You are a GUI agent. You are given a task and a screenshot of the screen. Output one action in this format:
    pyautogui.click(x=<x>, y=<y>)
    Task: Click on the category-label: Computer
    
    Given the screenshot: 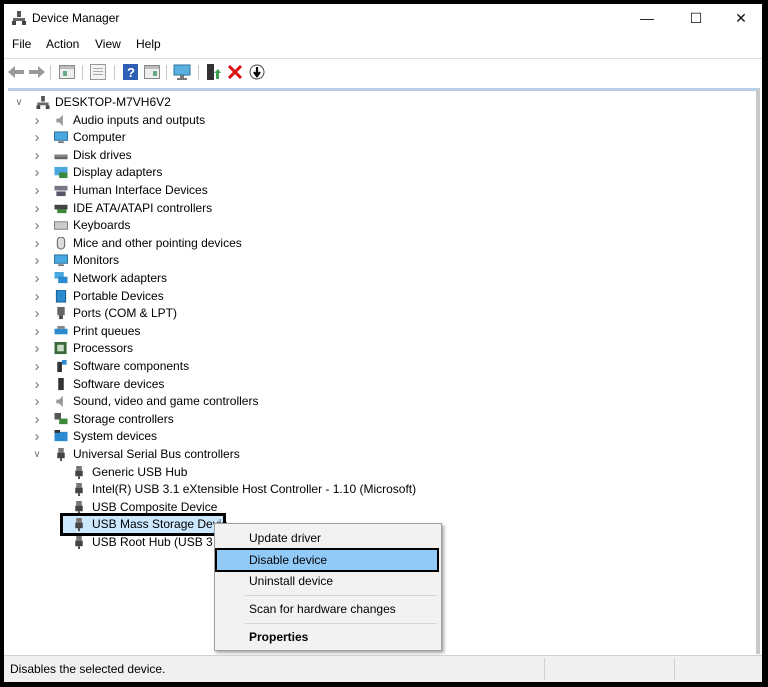 What is the action you would take?
    pyautogui.click(x=99, y=137)
    